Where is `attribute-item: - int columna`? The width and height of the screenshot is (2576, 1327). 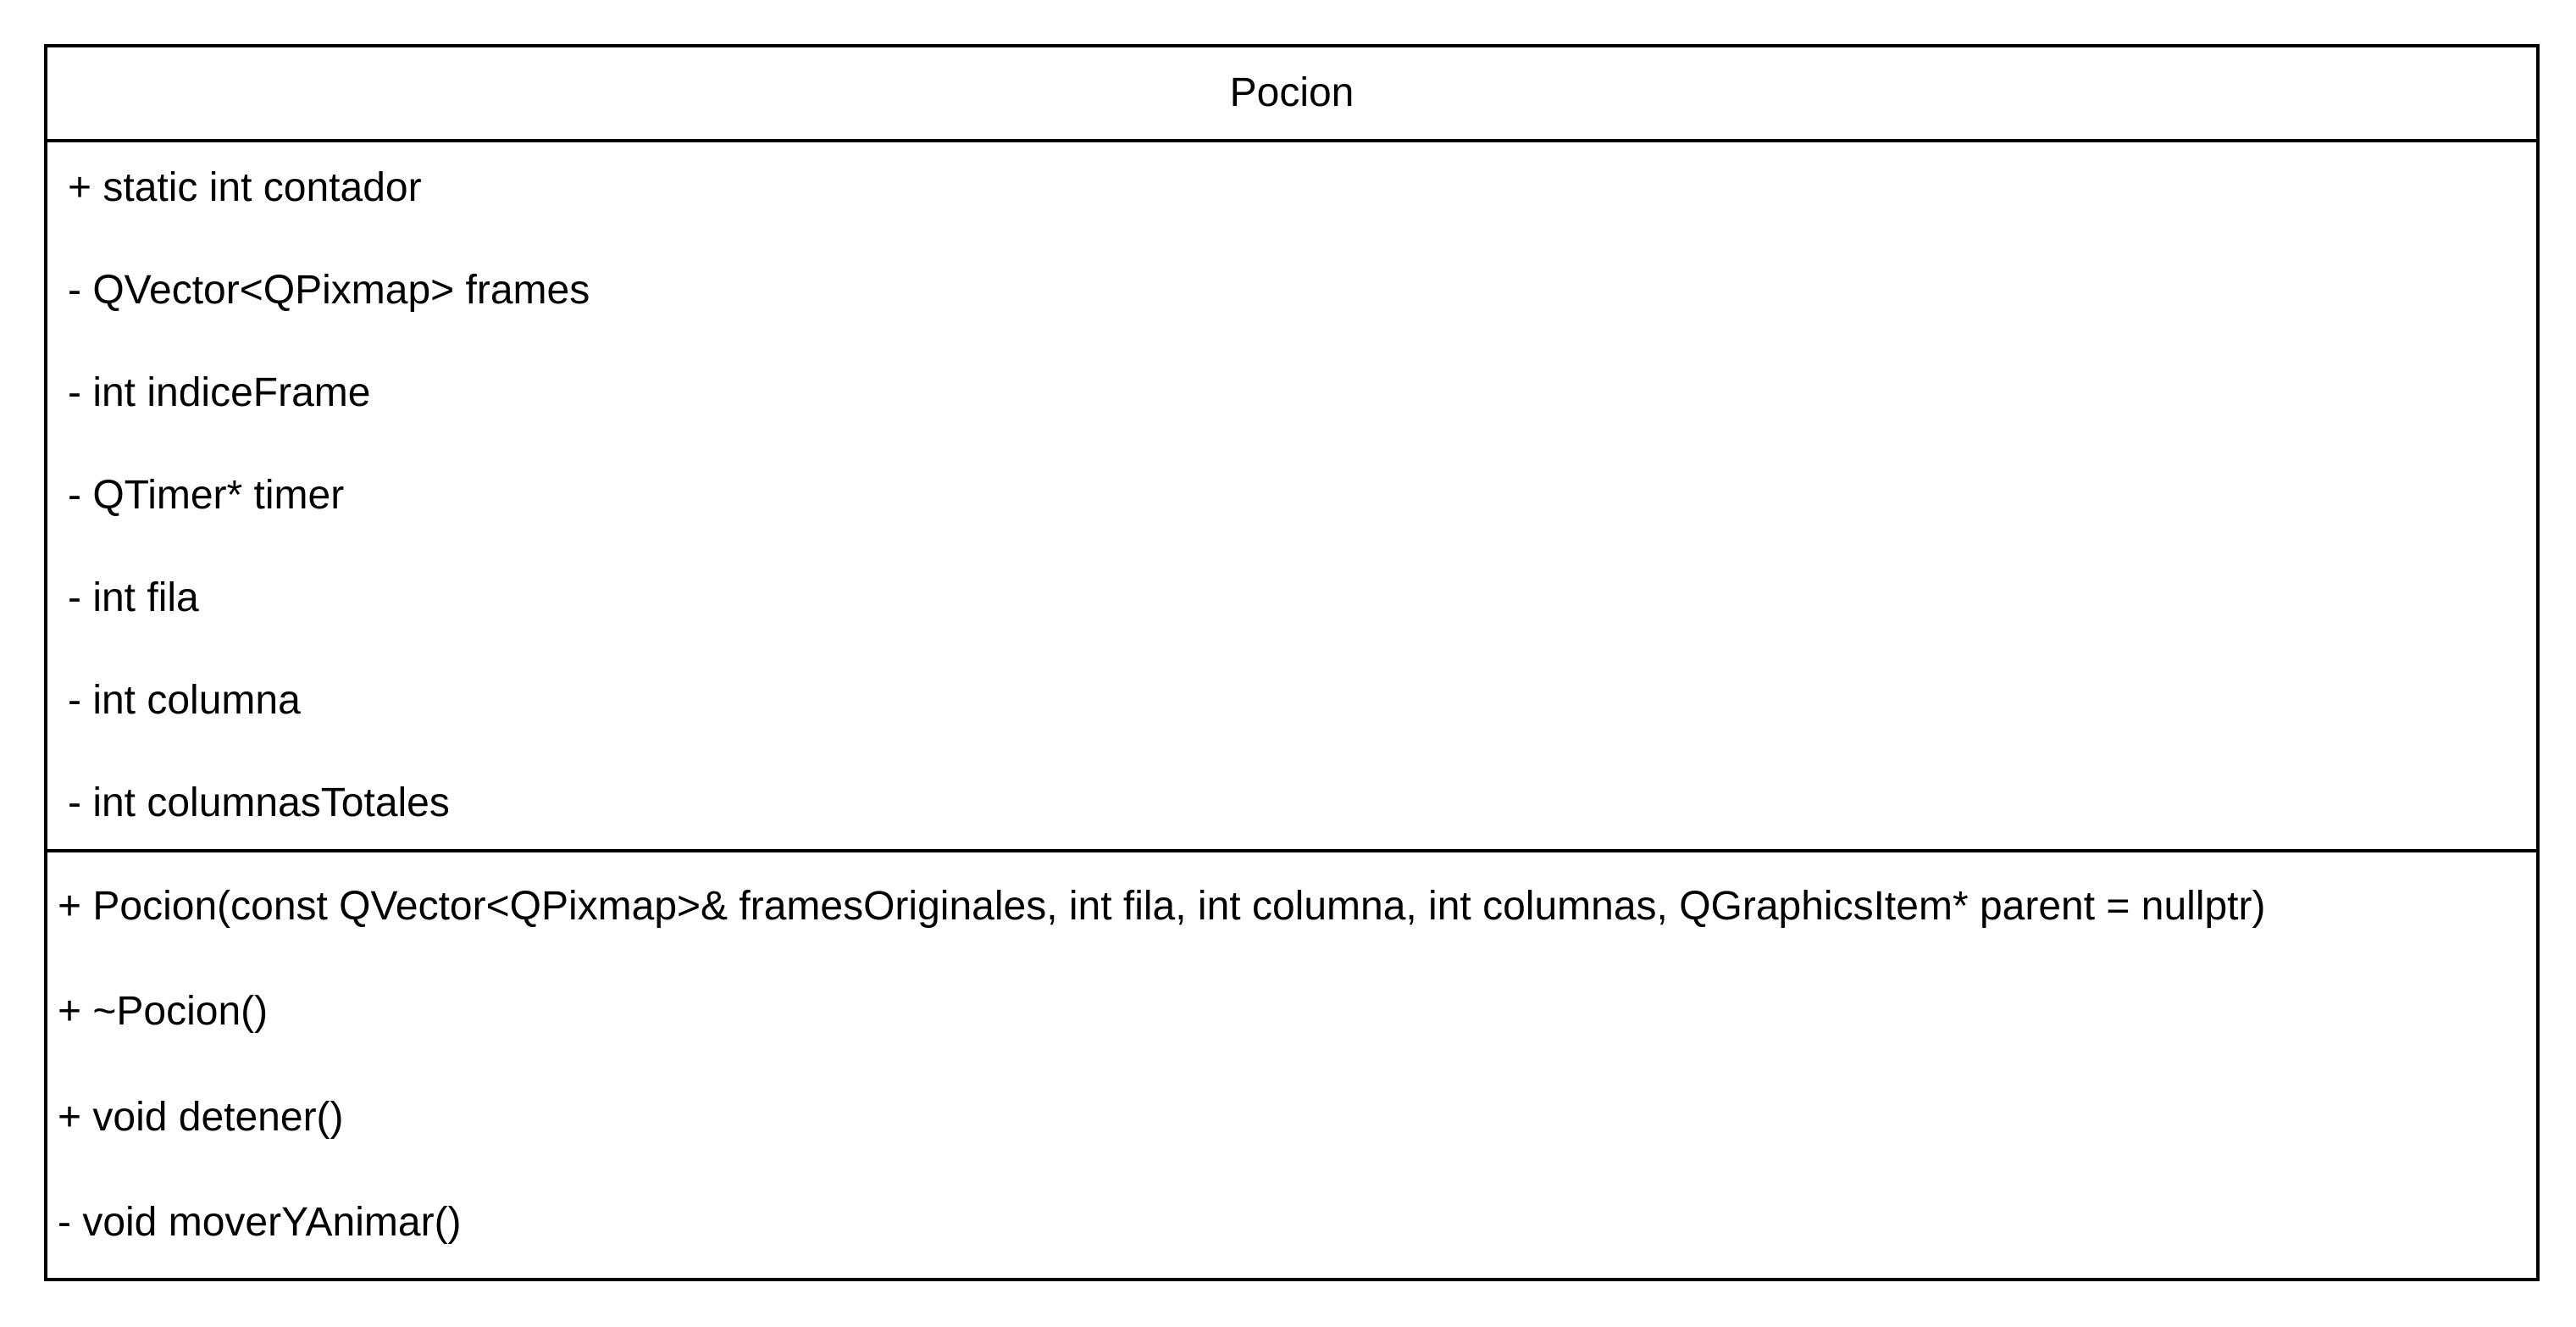
attribute-item: - int columna is located at coordinates (184, 700).